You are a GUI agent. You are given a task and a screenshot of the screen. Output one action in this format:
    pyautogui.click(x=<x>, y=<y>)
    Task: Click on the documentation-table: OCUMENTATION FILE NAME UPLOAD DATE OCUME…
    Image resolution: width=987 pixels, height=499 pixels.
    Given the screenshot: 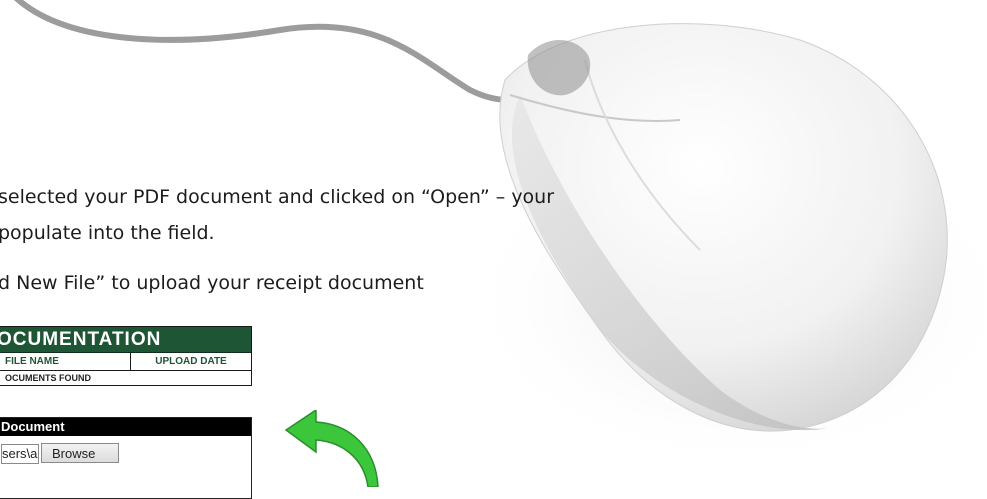 What is the action you would take?
    pyautogui.click(x=126, y=356)
    